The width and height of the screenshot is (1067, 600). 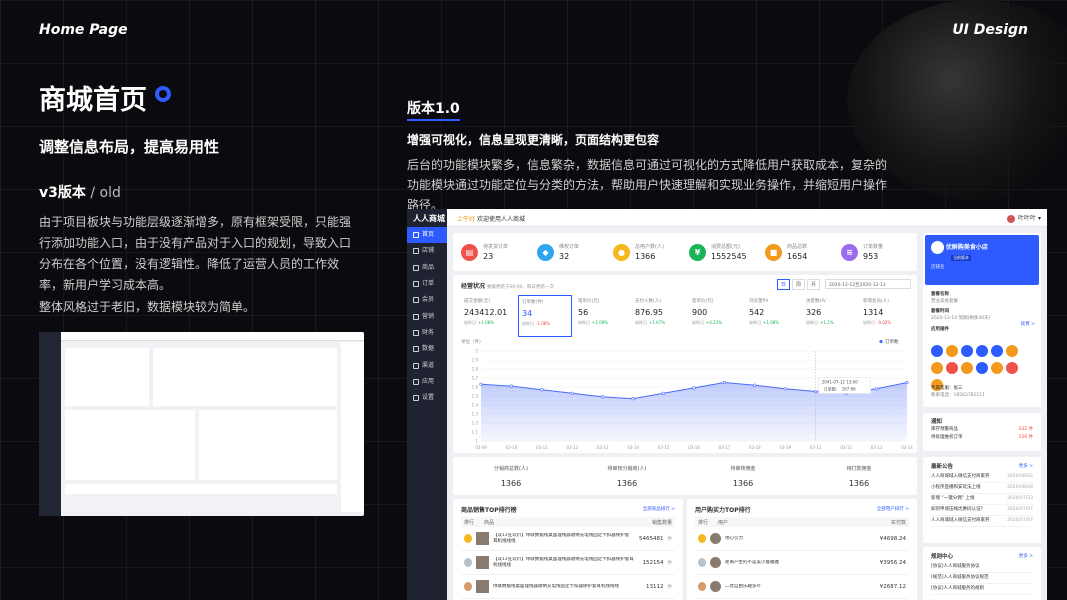 What do you see at coordinates (657, 322) in the screenshot?
I see `kpi-change-value: +1.67%` at bounding box center [657, 322].